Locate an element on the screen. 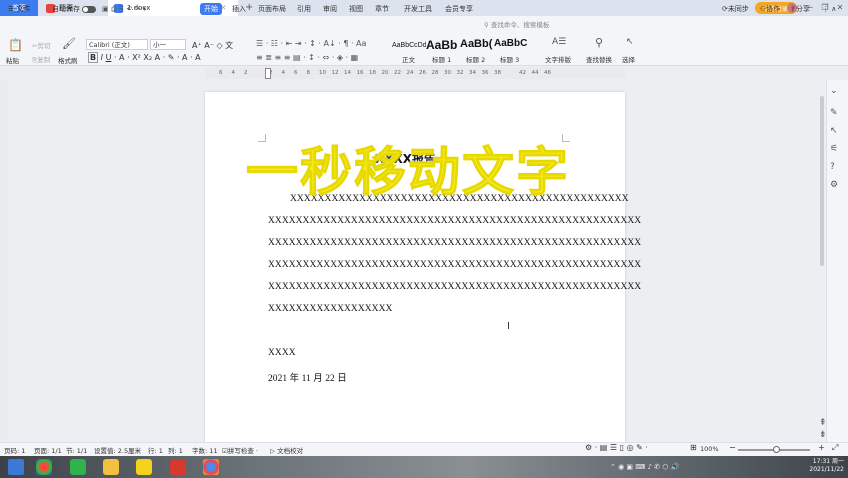  paragraph-list-buttons: ☰ · ☷ · ⇤ ⇥ · ↕ · A↓ · ¶ · Aa is located at coordinates (311, 43).